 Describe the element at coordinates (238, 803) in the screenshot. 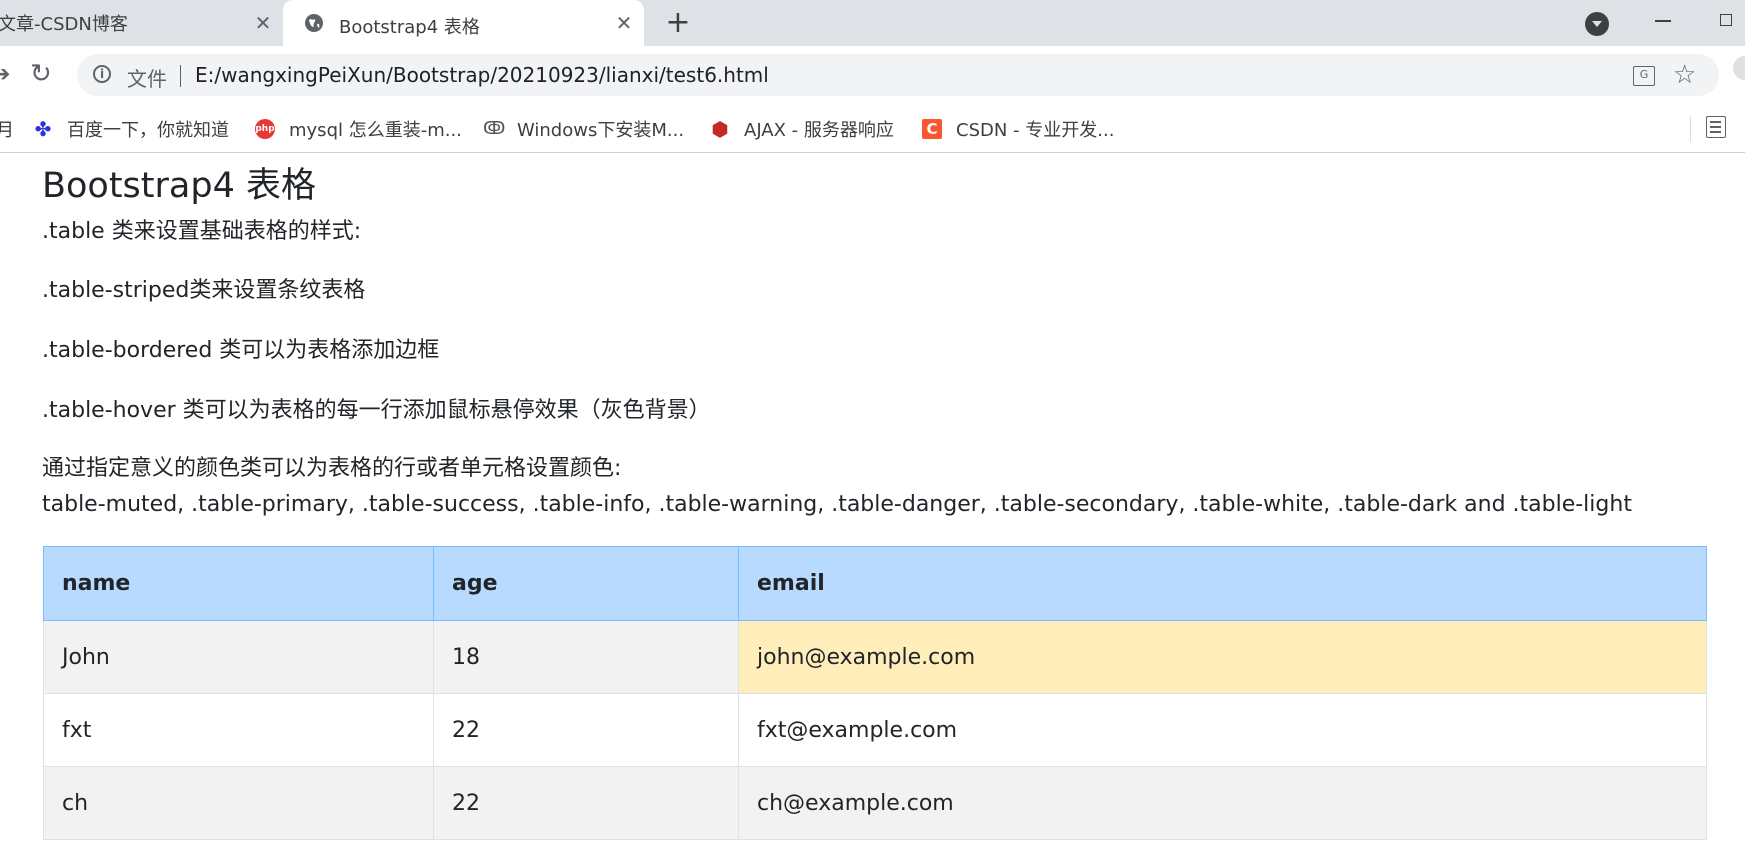

I see `cell-name: ch` at that location.